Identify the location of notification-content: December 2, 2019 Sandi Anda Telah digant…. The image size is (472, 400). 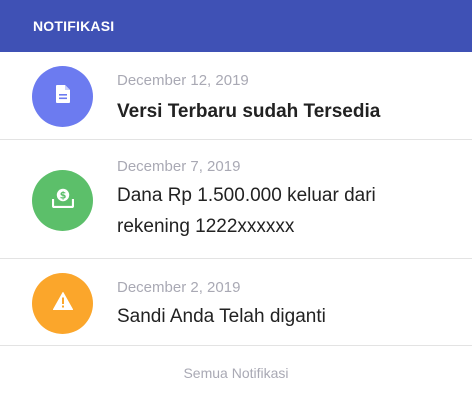
(221, 302).